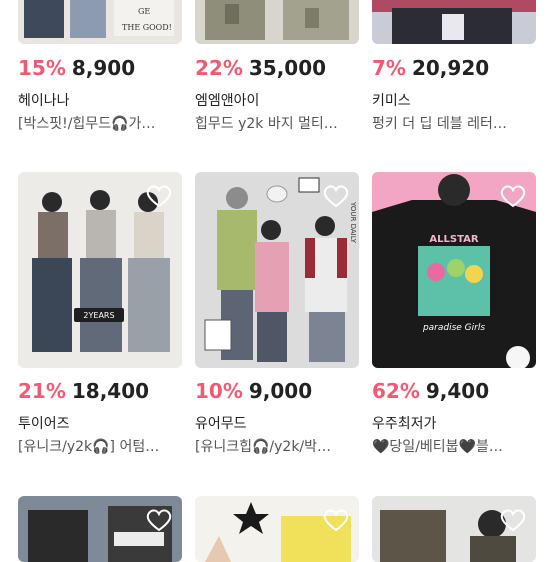 This screenshot has width=554, height=562. What do you see at coordinates (404, 423) in the screenshot?
I see `shop-name: 우주최저가` at bounding box center [404, 423].